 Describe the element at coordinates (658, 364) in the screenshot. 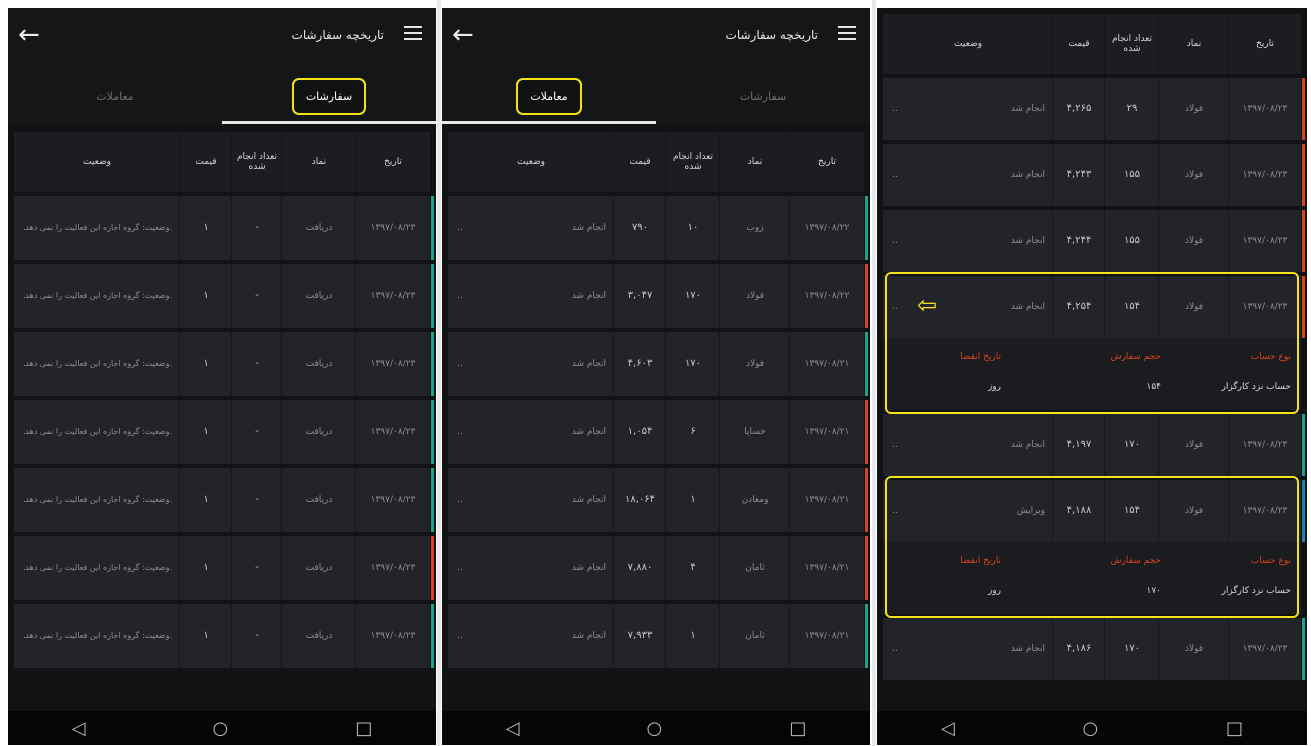

I see `table-row: ۱۳۹۷/۰۸/۲۱ فولاد ۱۷۰ ۴,۶۰۳ انجام شد..` at that location.